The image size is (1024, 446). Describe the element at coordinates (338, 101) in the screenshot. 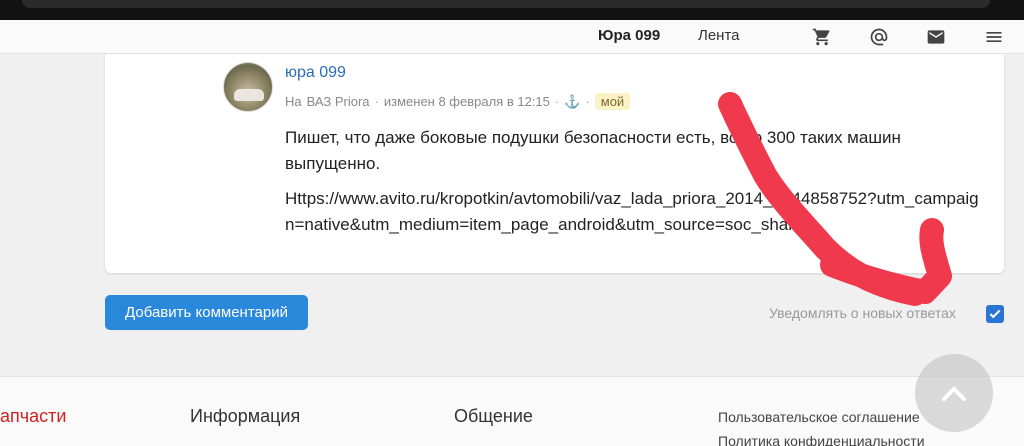

I see `meta-board-link: ВАЗ Priora` at that location.